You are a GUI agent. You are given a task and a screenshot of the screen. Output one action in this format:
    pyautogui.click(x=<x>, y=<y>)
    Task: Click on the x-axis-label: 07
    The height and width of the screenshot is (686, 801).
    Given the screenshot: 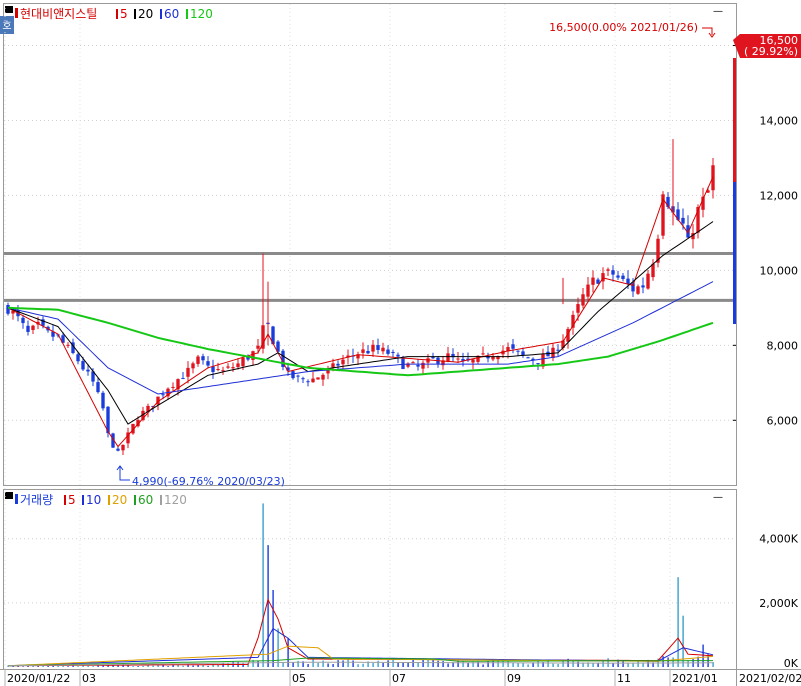 What is the action you would take?
    pyautogui.click(x=399, y=678)
    